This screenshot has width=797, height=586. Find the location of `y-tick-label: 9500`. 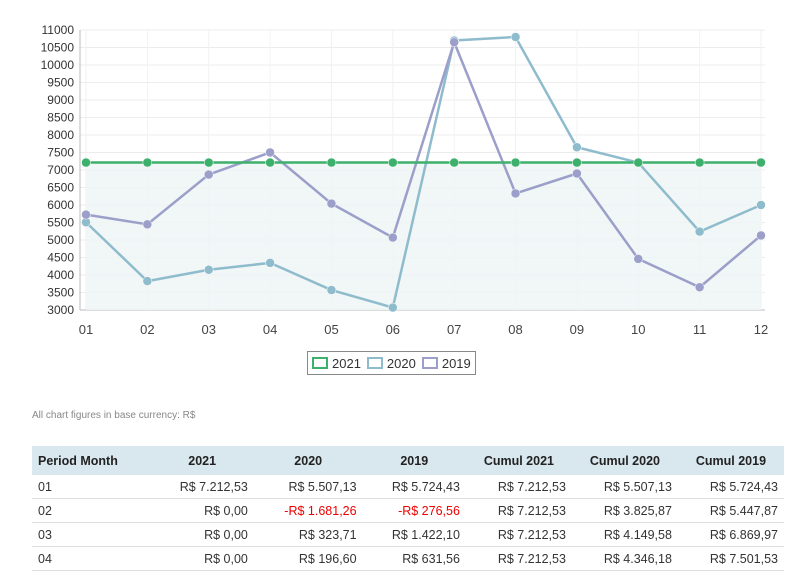

y-tick-label: 9500 is located at coordinates (60, 83).